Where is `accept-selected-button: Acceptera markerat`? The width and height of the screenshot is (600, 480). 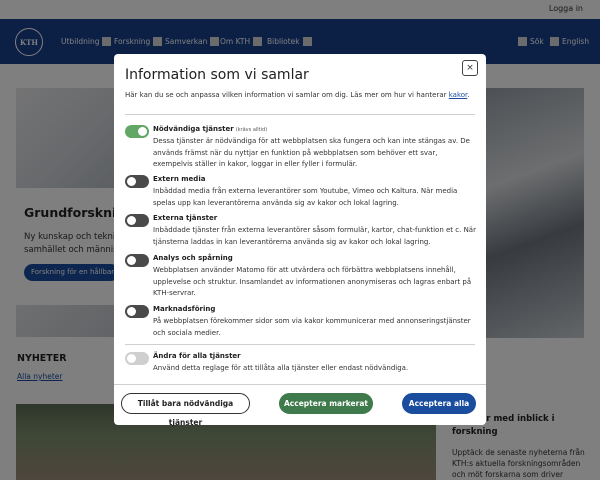
accept-selected-button: Acceptera markerat is located at coordinates (326, 403).